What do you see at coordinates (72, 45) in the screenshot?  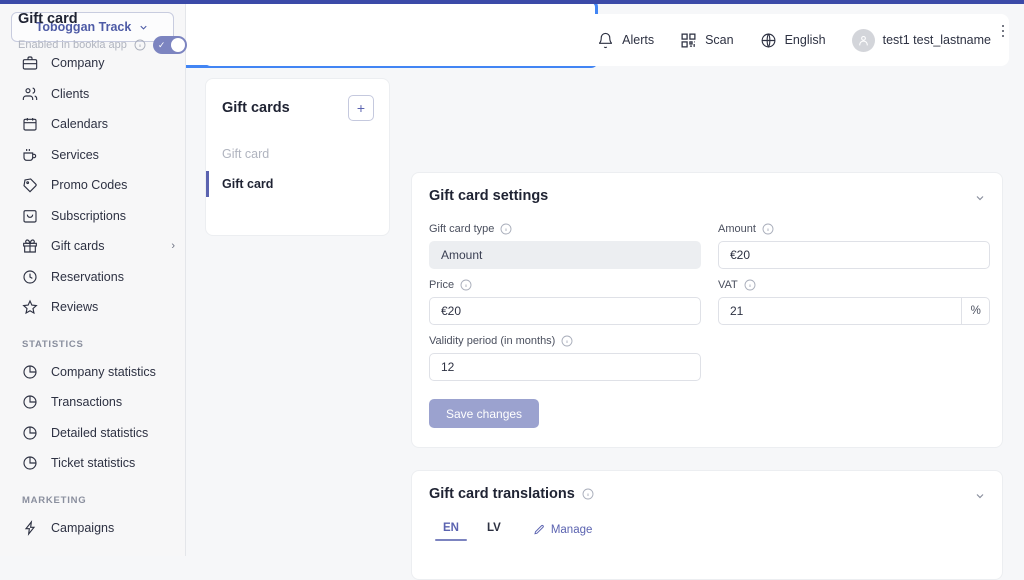 I see `enabled-label: Enabled in bookla app` at bounding box center [72, 45].